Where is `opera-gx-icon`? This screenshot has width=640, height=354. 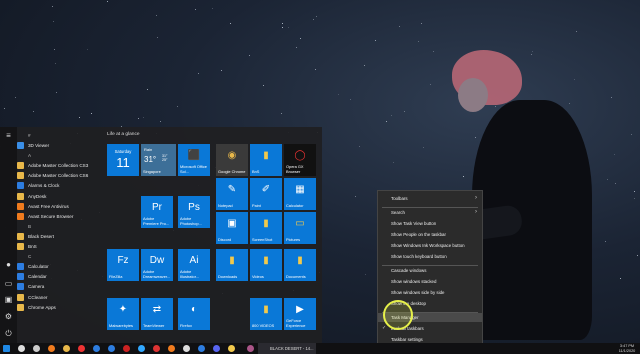
opera-gx-icon is located at coordinates (156, 348).